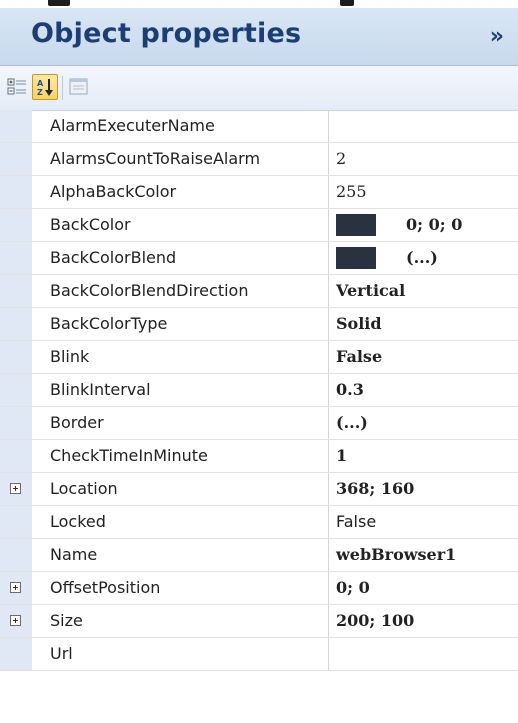  I want to click on property-row: AlarmsCountToRaiseAlarm 2, so click(259, 159).